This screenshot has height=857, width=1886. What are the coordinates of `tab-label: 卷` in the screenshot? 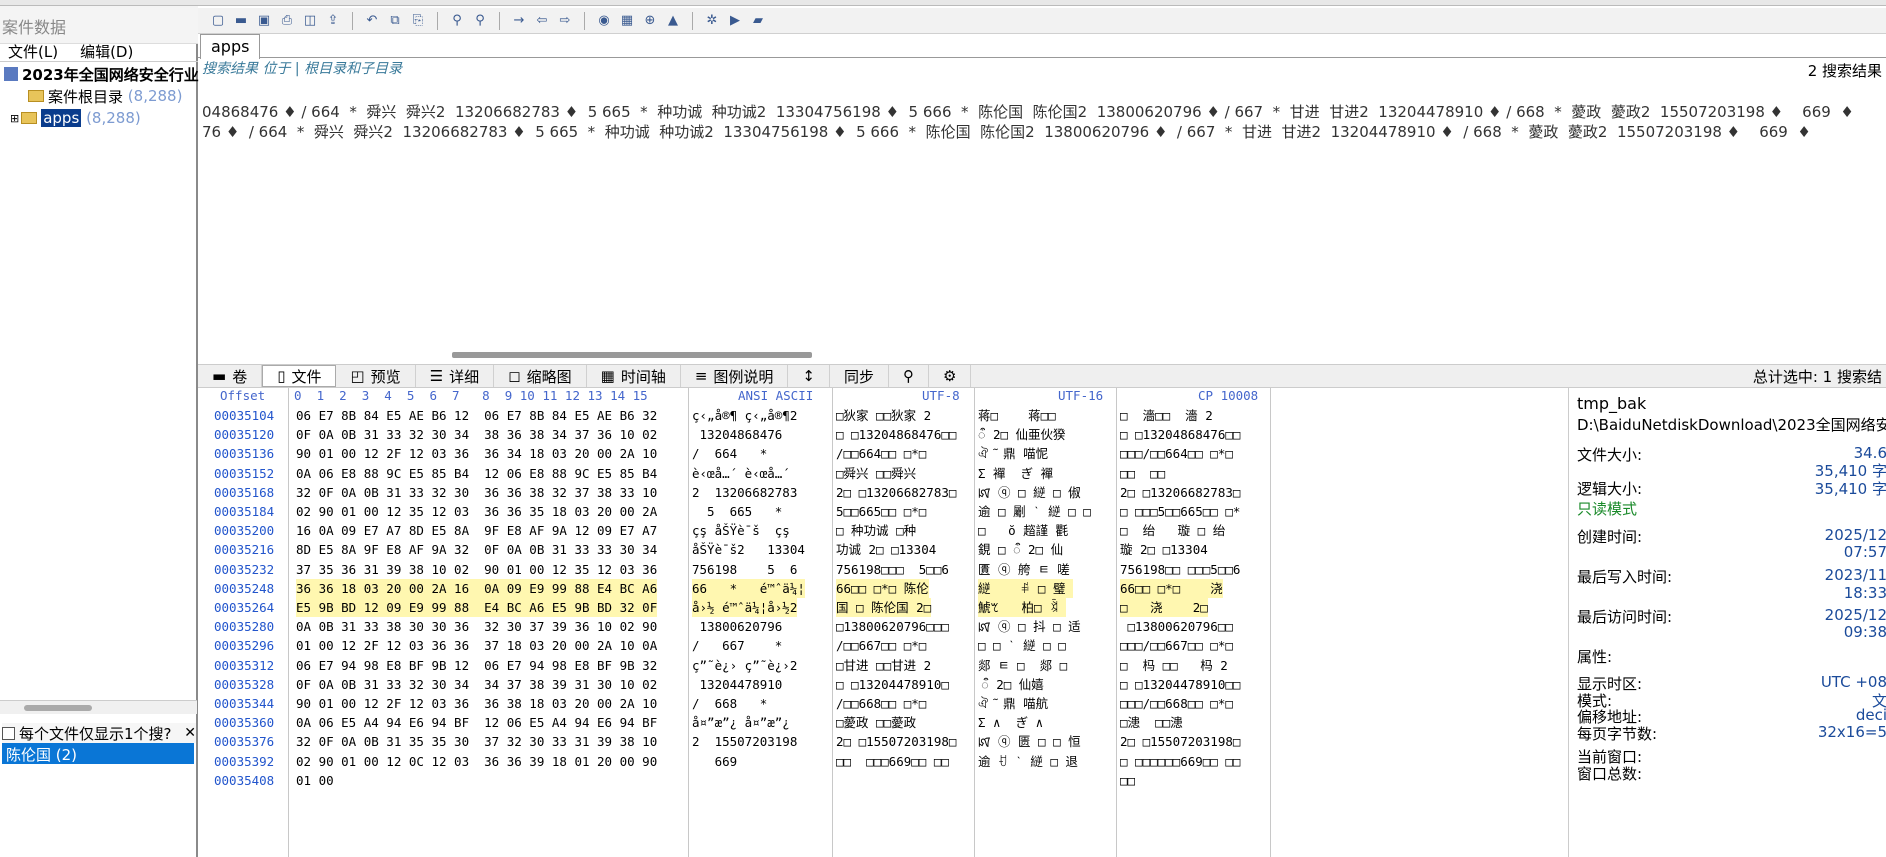 It's located at (240, 376).